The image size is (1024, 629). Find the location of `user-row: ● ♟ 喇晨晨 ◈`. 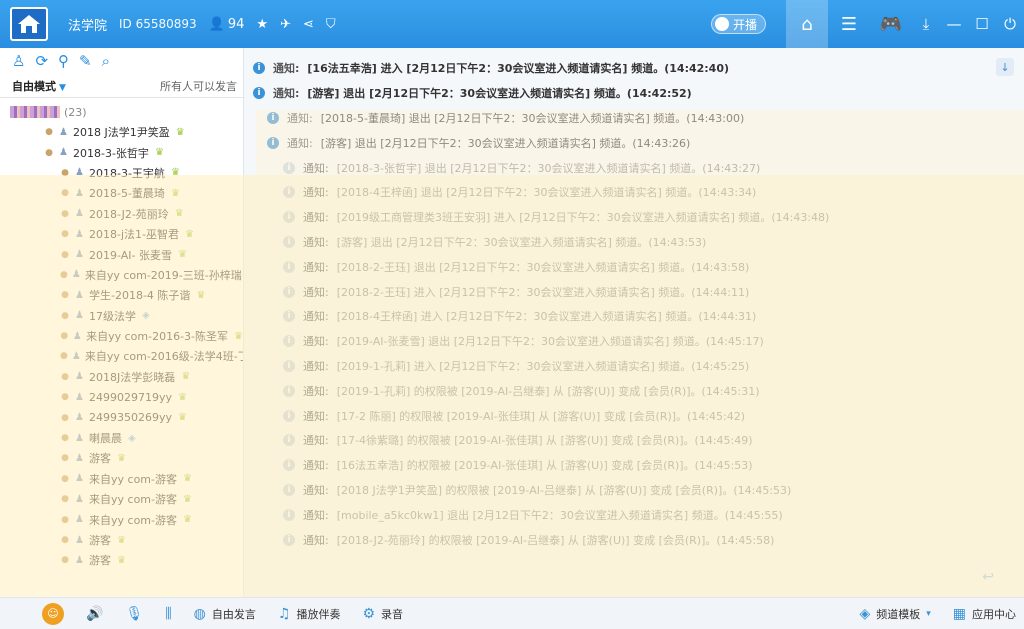

user-row: ● ♟ 喇晨晨 ◈ is located at coordinates (121, 438).